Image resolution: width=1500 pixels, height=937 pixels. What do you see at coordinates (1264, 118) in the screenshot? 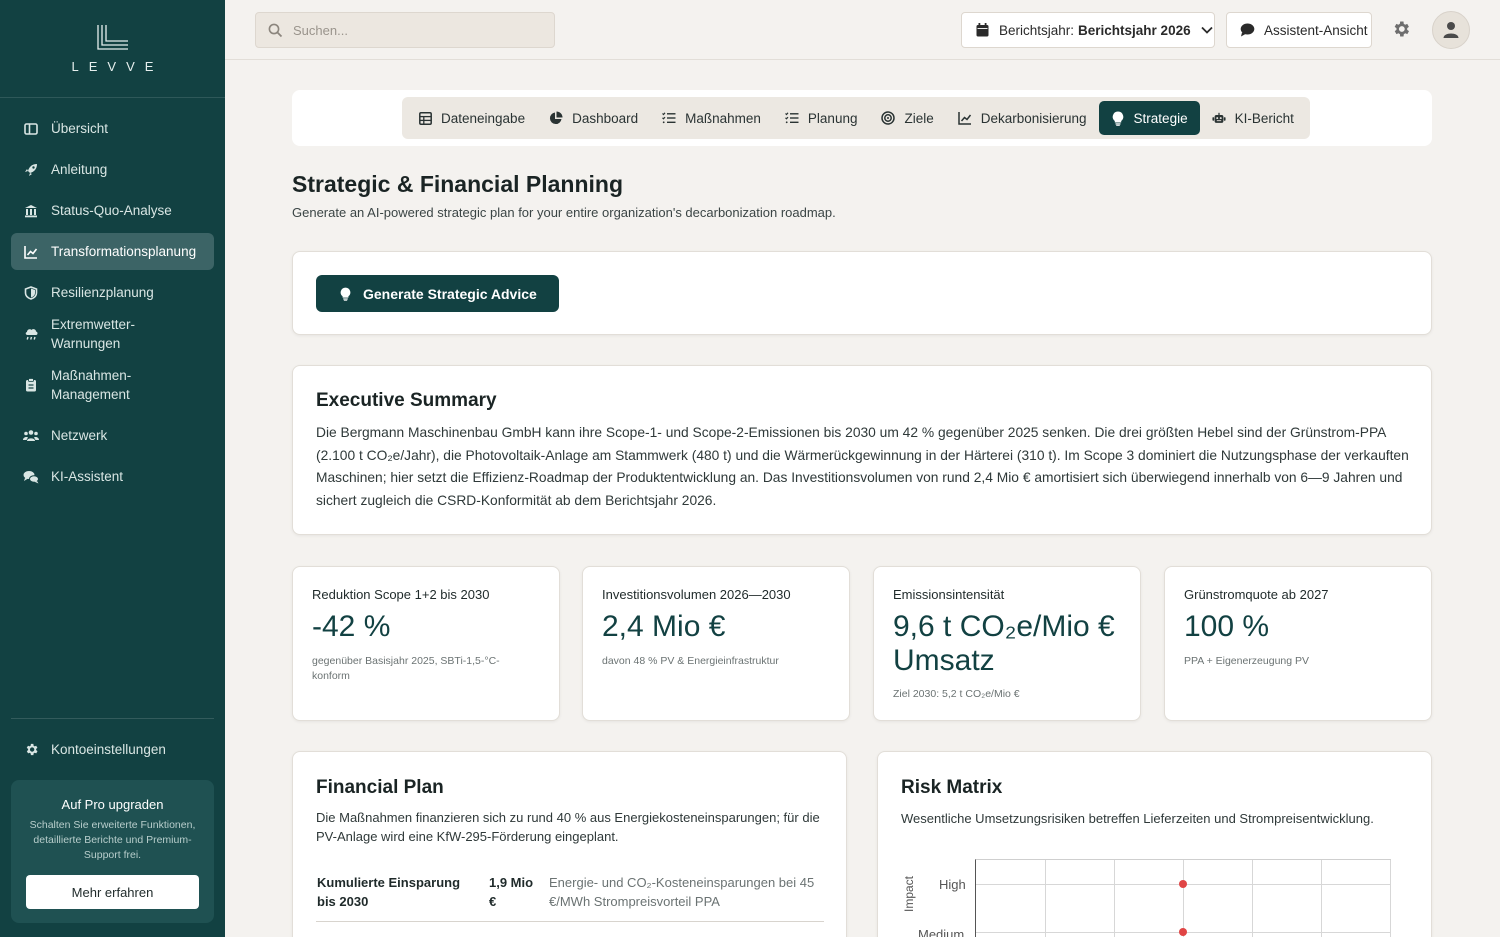
I see `tab-label: KI-Bericht` at bounding box center [1264, 118].